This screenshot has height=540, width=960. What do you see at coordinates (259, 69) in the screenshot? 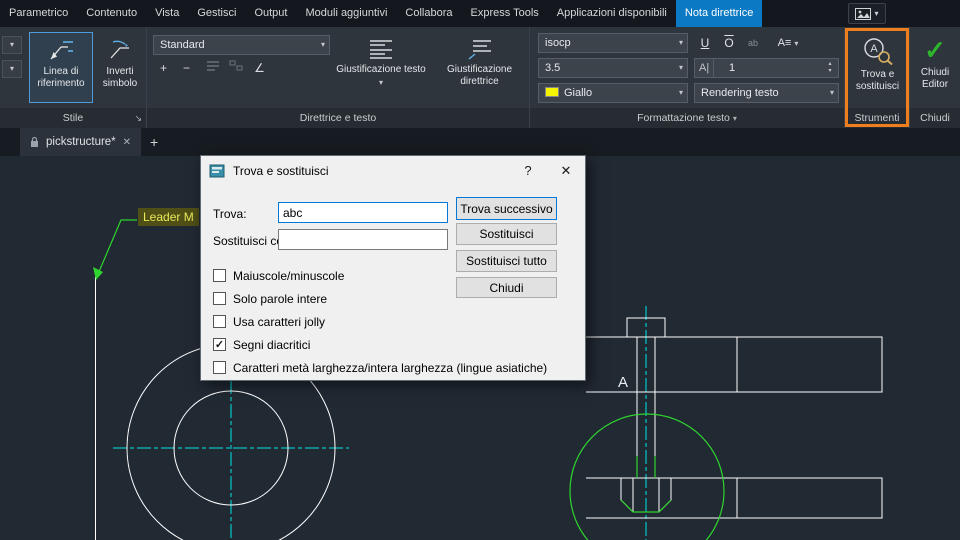
I see `leader-angle-button: ∠` at bounding box center [259, 69].